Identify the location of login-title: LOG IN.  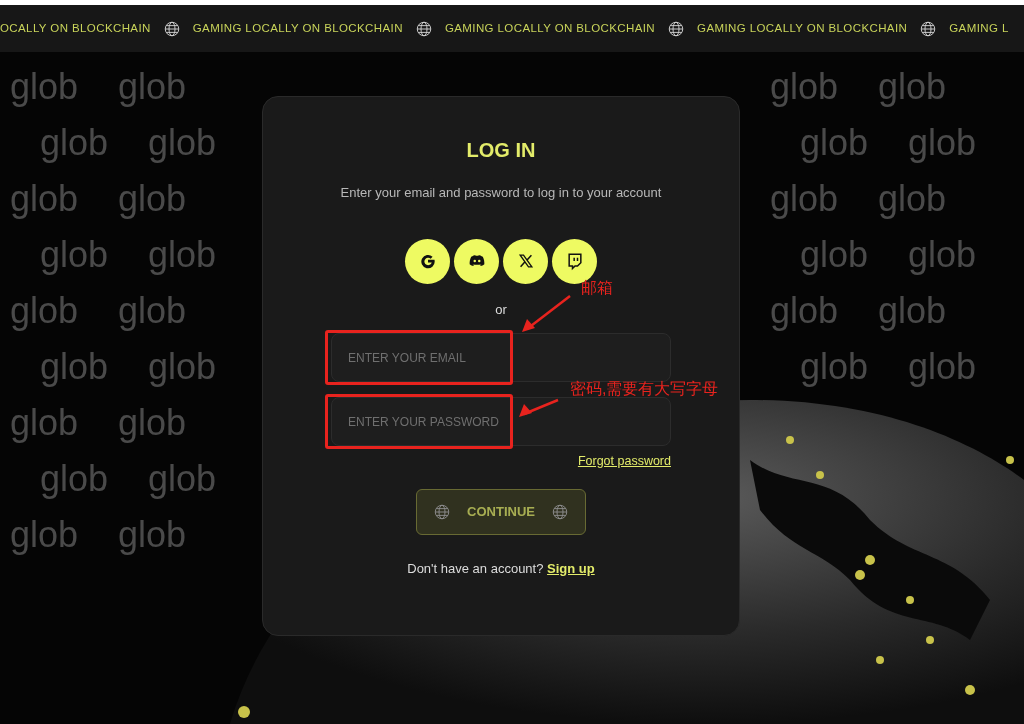
(501, 150).